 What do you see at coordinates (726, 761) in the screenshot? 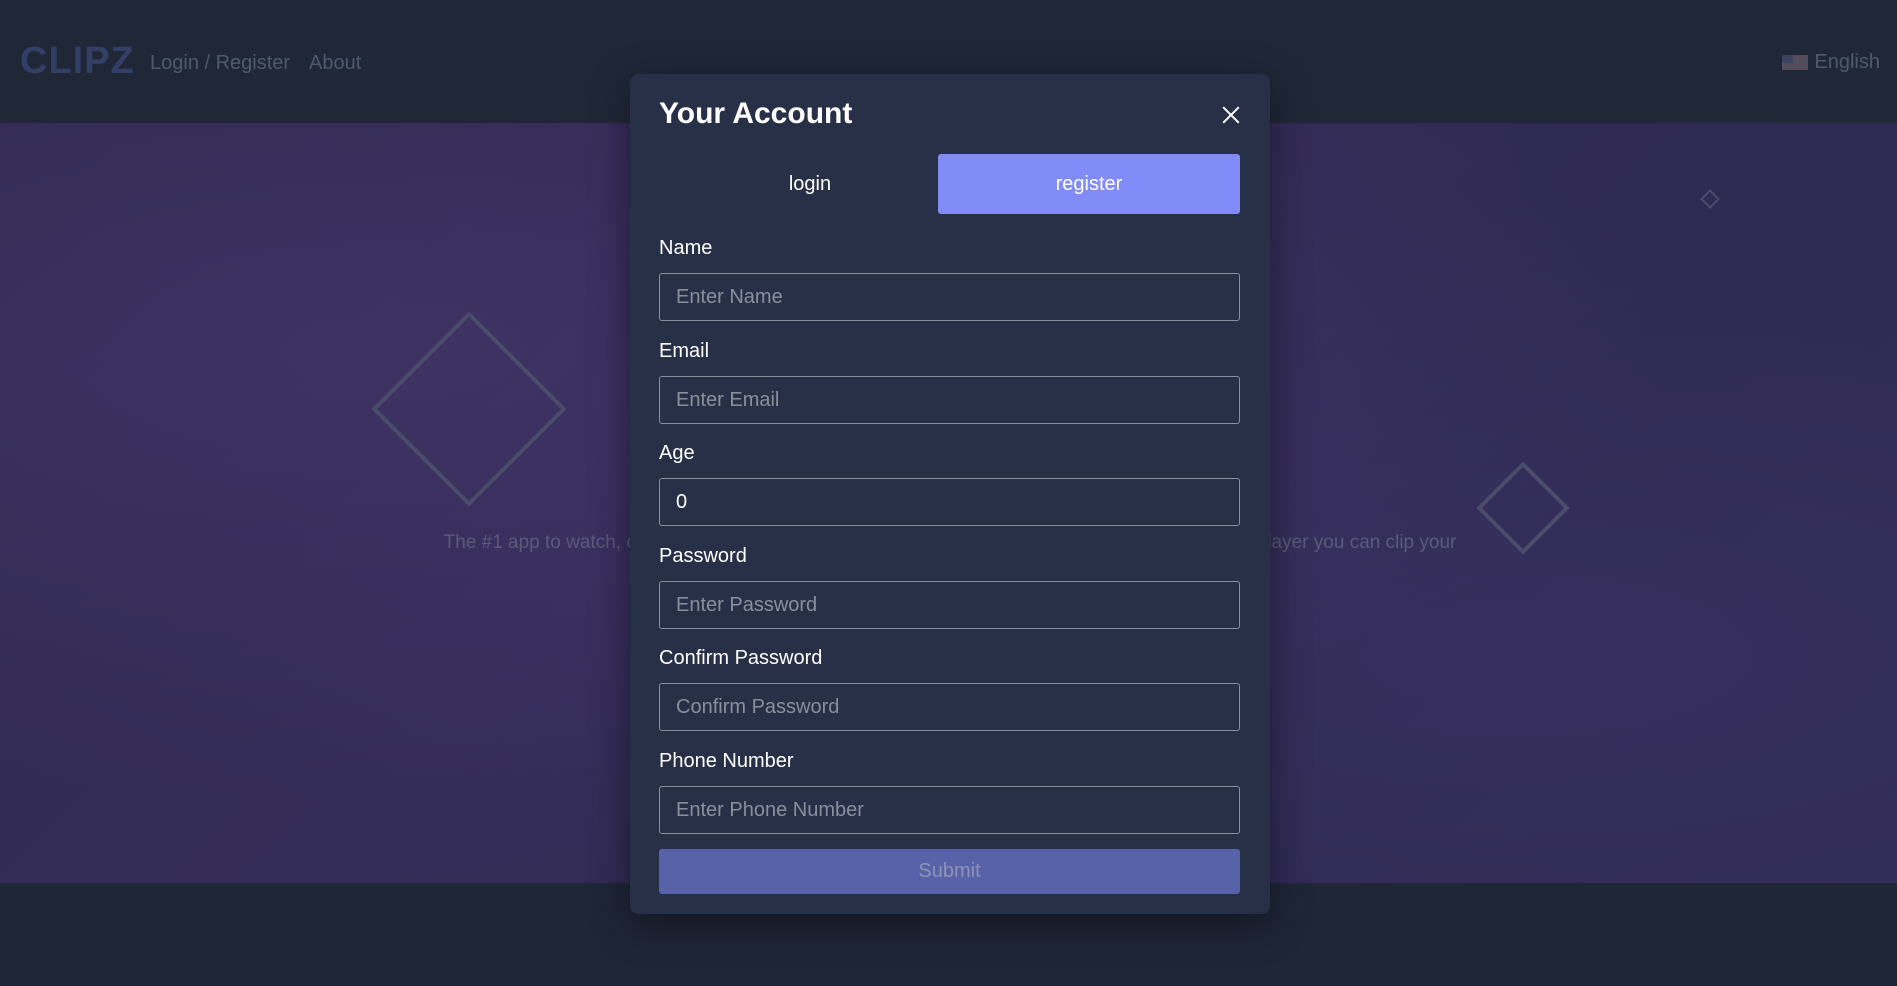
I see `phone-label: Phone Number` at bounding box center [726, 761].